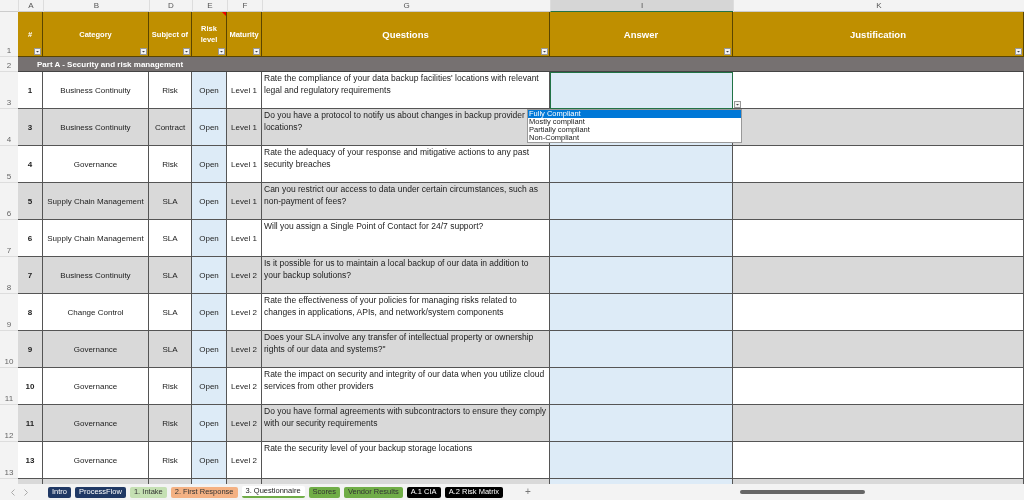 This screenshot has width=1024, height=500. What do you see at coordinates (30, 127) in the screenshot?
I see `table-cell: 3` at bounding box center [30, 127].